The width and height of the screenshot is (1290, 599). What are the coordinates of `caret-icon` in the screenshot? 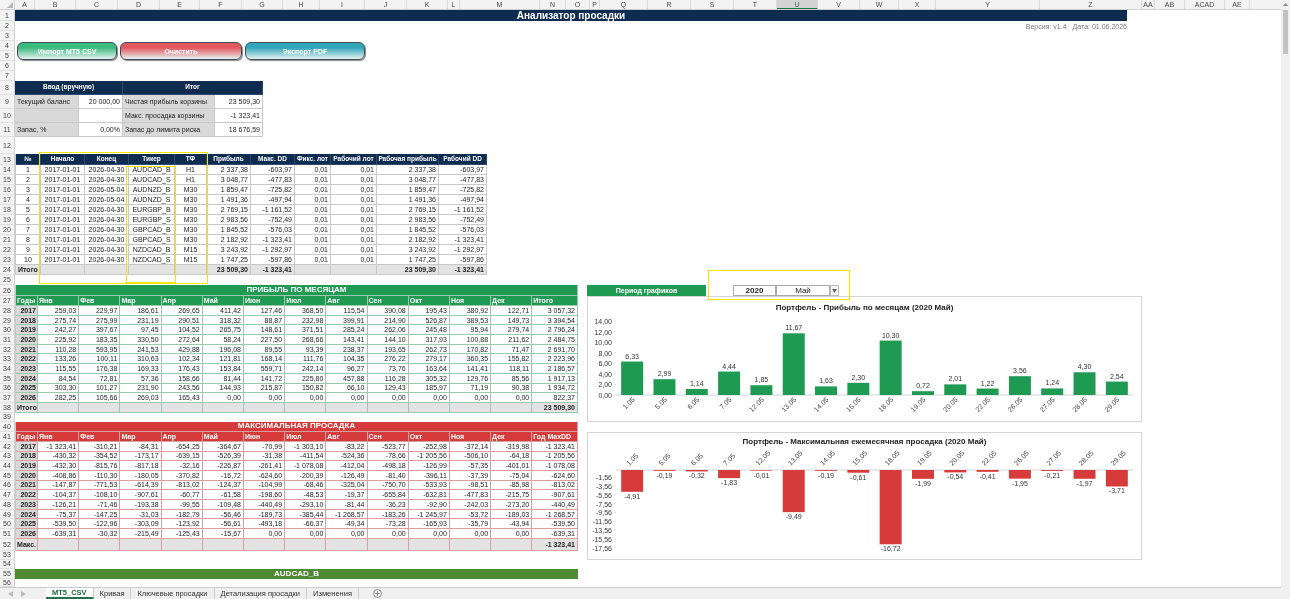 It's located at (834, 290).